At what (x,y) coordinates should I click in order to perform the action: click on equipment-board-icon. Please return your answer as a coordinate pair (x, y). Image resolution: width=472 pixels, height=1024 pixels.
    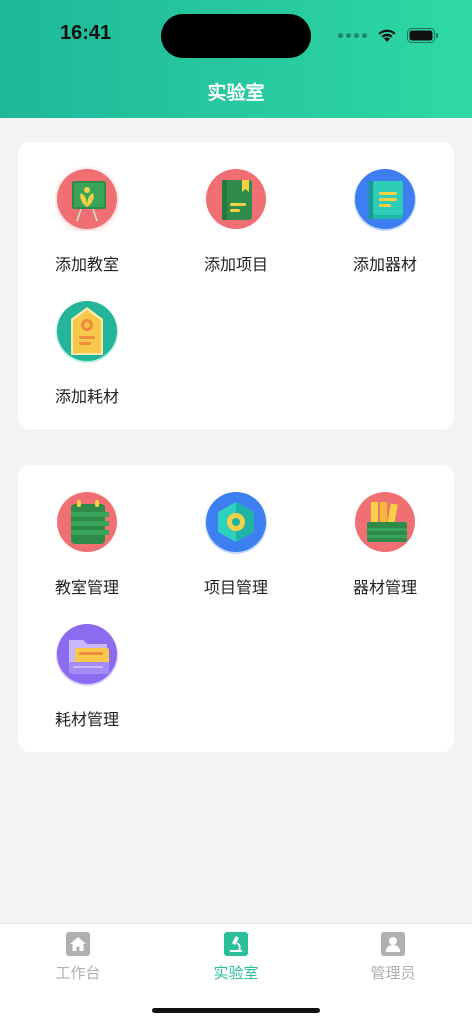
    Looking at the image, I should click on (385, 199).